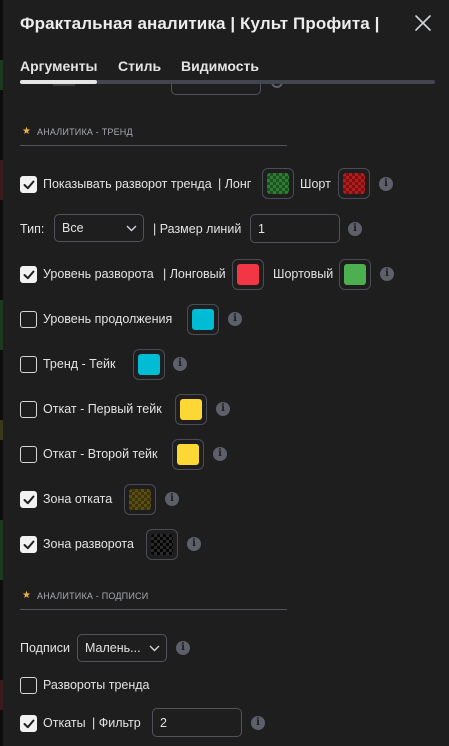 The height and width of the screenshot is (746, 449). Describe the element at coordinates (45, 648) in the screenshot. I see `labels-label: Подписи` at that location.